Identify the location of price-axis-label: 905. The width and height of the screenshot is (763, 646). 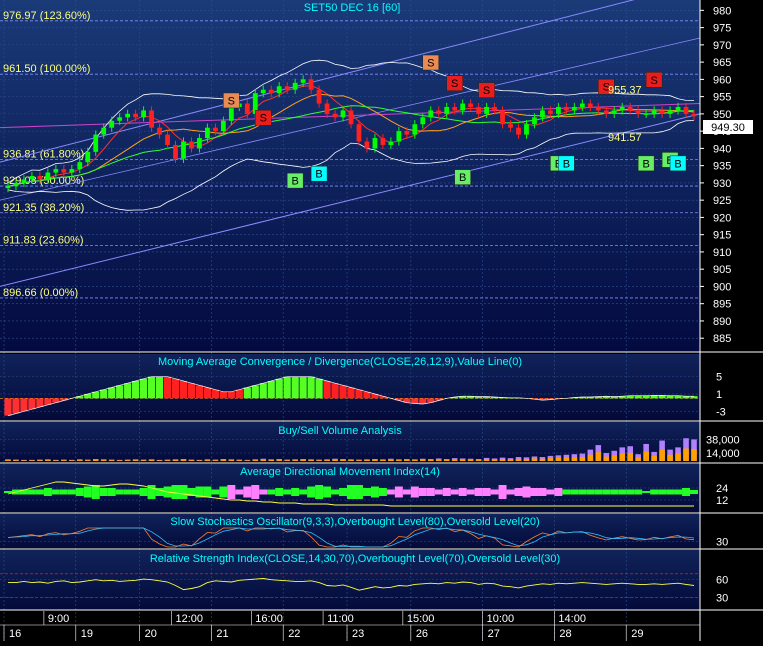
(722, 270).